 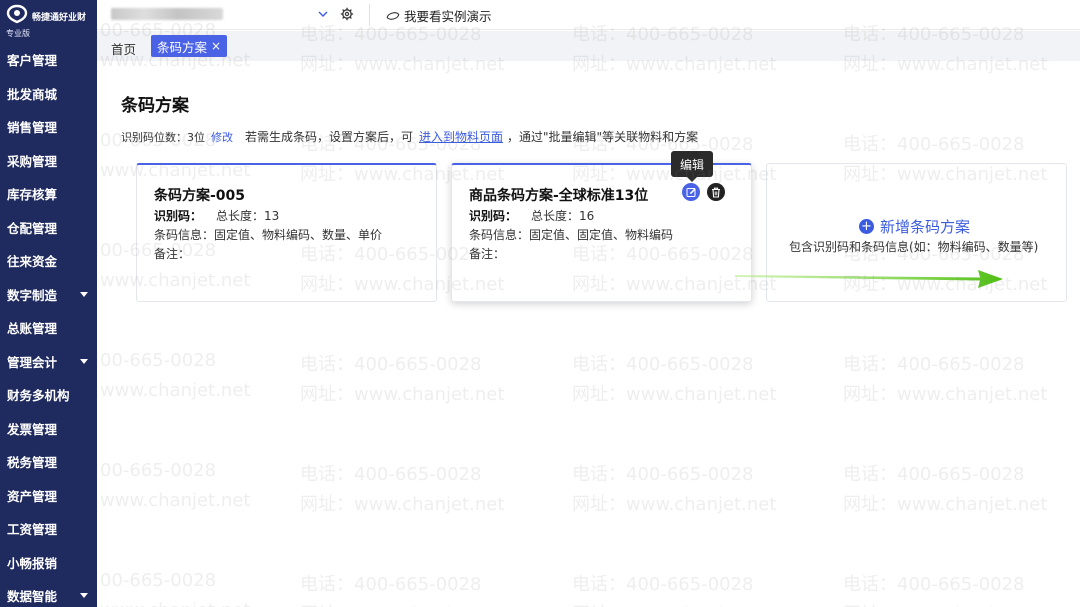 I want to click on close-icon: ×, so click(x=216, y=46).